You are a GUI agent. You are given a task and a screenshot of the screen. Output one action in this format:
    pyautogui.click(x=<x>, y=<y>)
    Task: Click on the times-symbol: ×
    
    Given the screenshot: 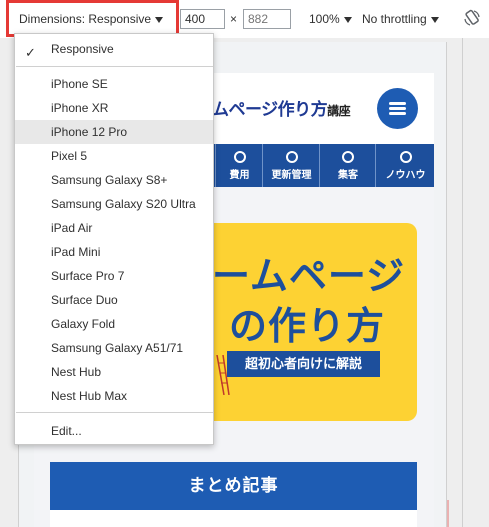 What is the action you would take?
    pyautogui.click(x=234, y=19)
    